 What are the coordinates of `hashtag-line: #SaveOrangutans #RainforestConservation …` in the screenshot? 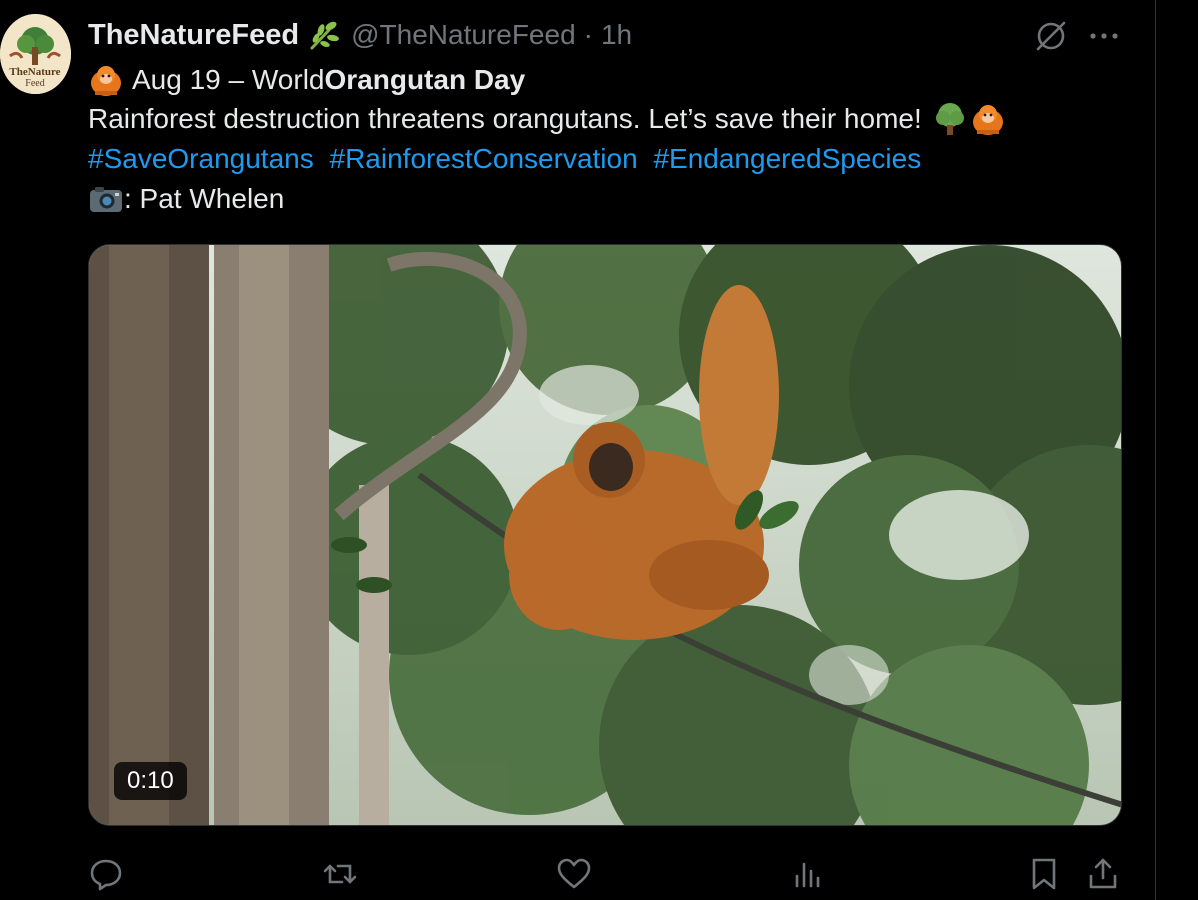 It's located at (504, 159).